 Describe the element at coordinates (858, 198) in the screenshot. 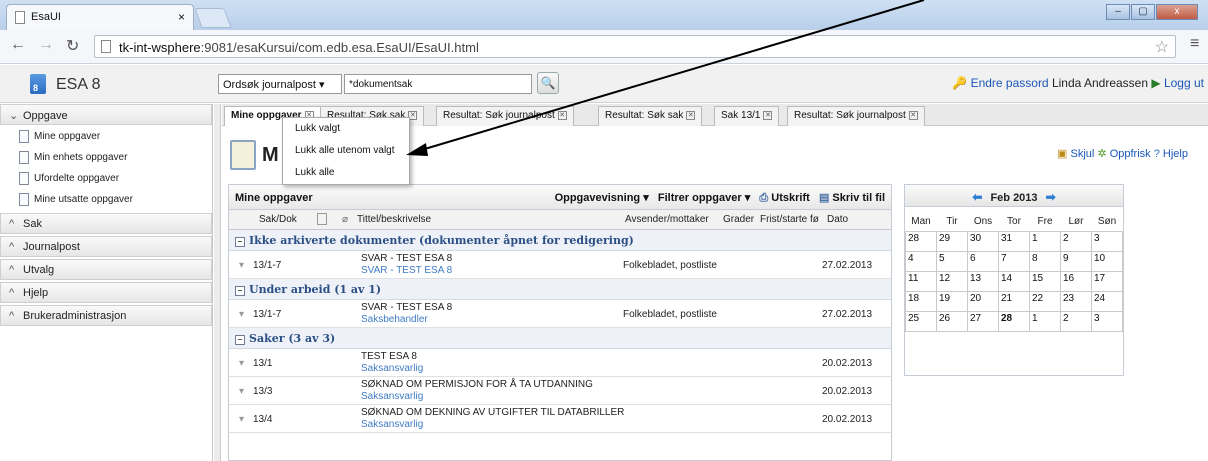

I see `write-file-button: Skriv til fil` at that location.